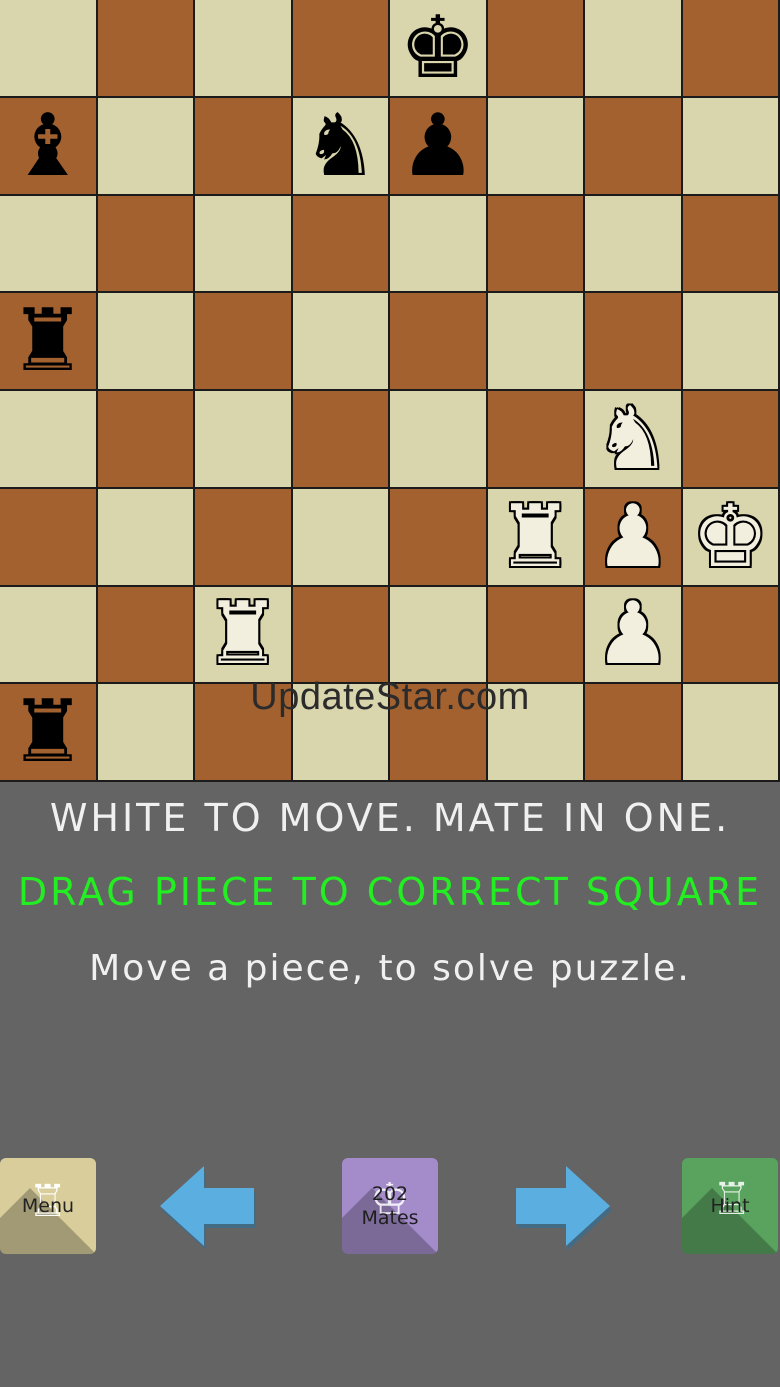 The height and width of the screenshot is (1387, 780). I want to click on square-h2, so click(731, 635).